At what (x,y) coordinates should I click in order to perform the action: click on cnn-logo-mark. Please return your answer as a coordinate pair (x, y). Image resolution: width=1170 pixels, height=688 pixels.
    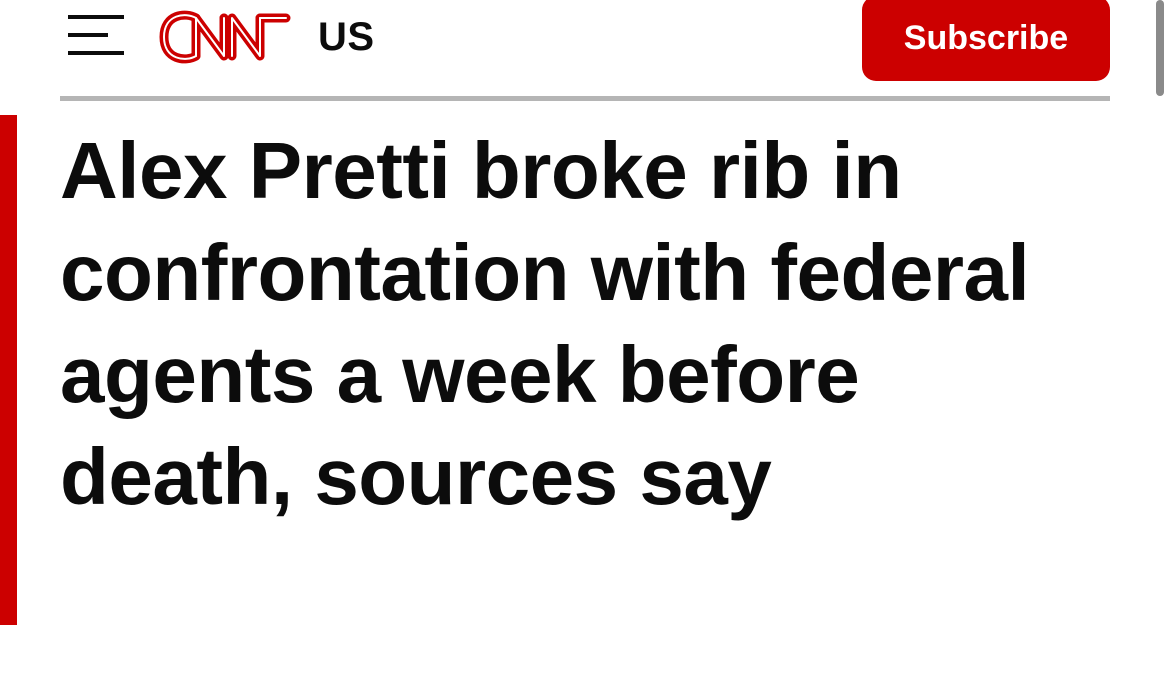
    Looking at the image, I should click on (225, 37).